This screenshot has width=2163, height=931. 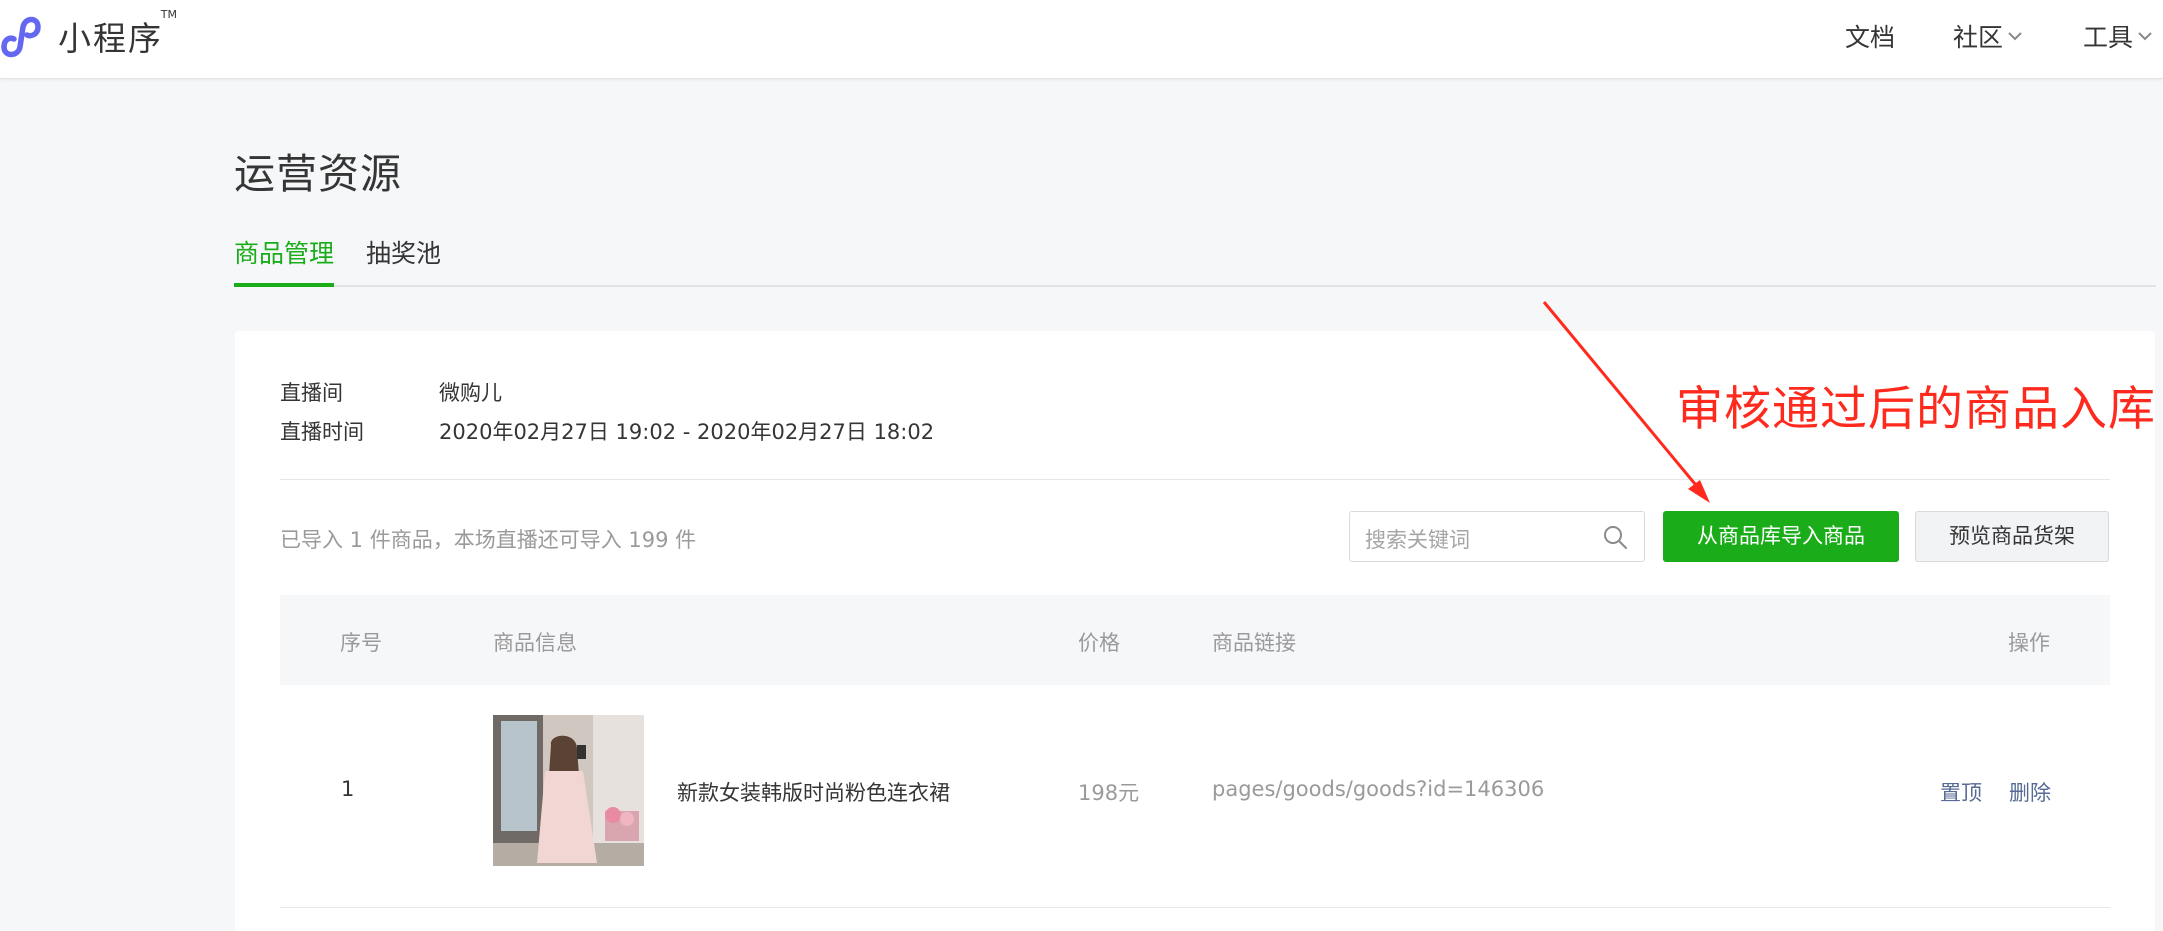 What do you see at coordinates (535, 643) in the screenshot?
I see `col-info-header: 商品信息` at bounding box center [535, 643].